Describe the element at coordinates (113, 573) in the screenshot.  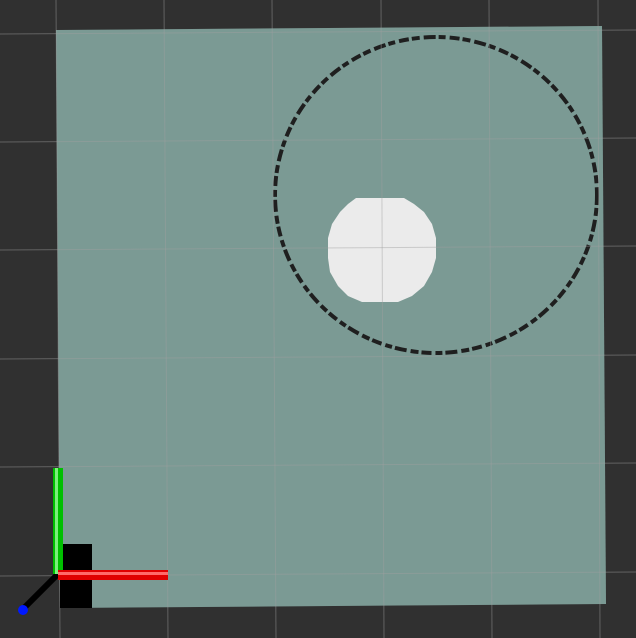
I see `x-axis-highlight` at that location.